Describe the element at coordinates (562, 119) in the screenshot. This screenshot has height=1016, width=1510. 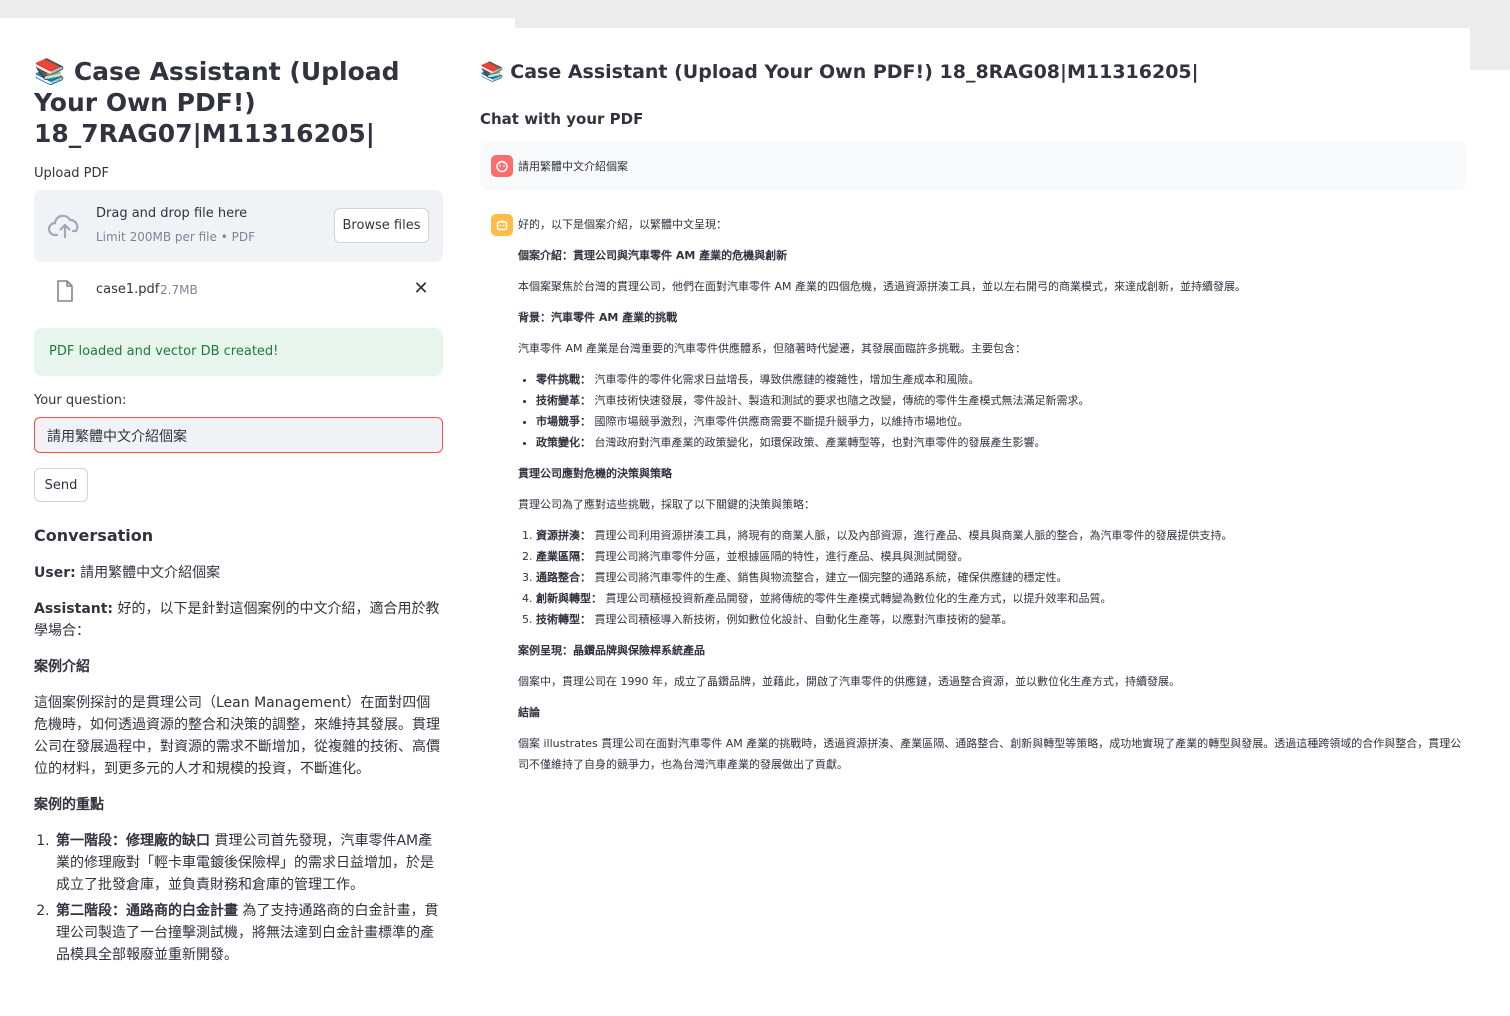
I see `chat-subtitle: Chat with your PDF` at that location.